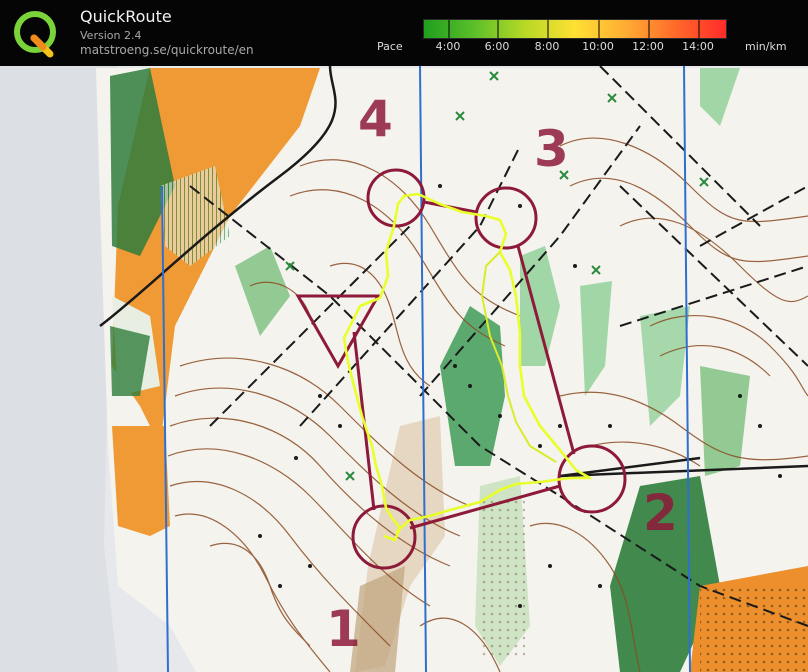  Describe the element at coordinates (766, 46) in the screenshot. I see `pace-unit-label: min/km` at that location.